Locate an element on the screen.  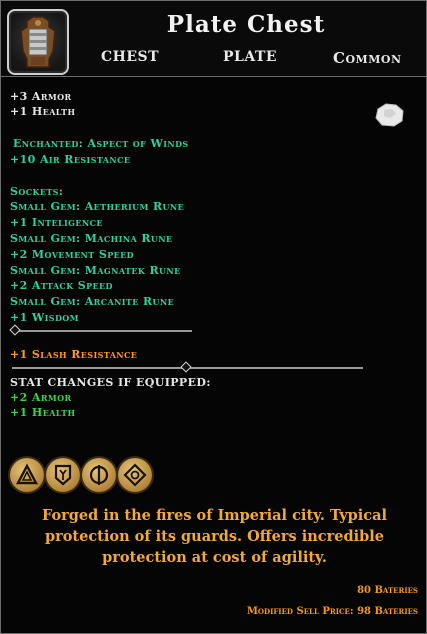
socket-line: +1 Inteligence is located at coordinates (56, 222).